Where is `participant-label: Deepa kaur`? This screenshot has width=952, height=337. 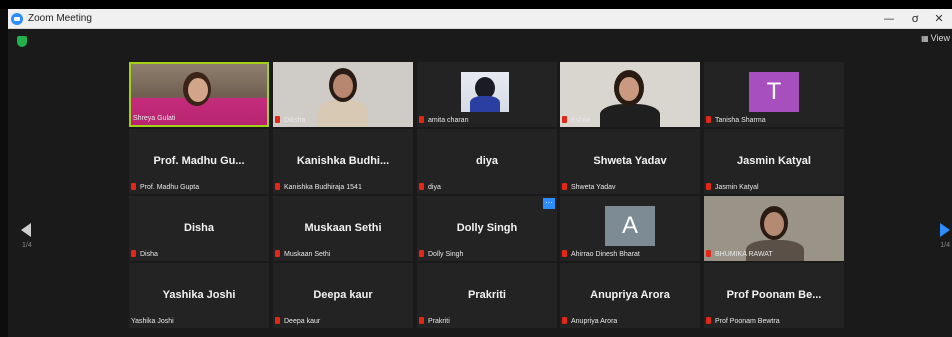
participant-label: Deepa kaur is located at coordinates (297, 321).